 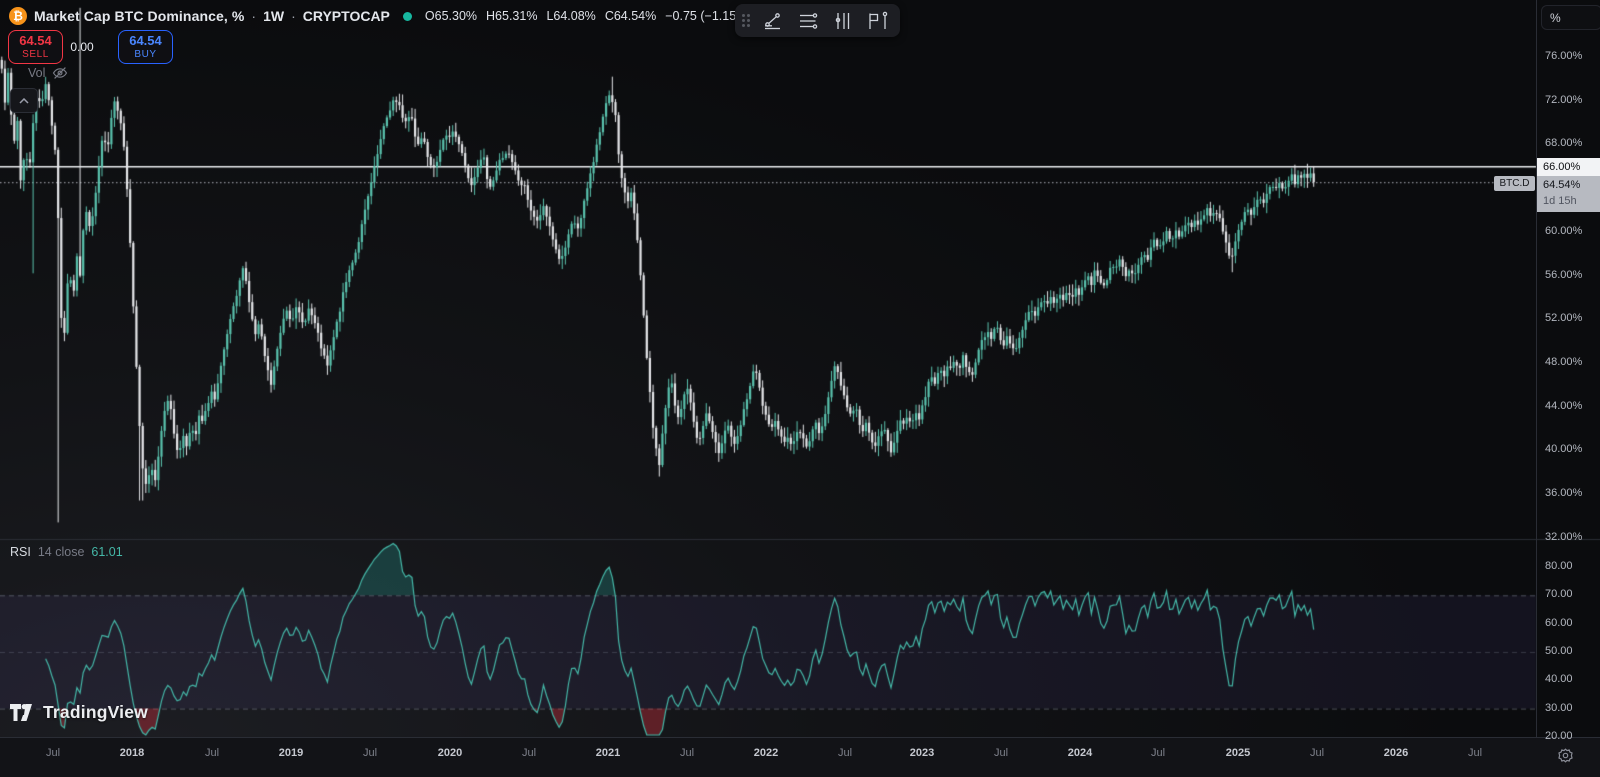 I want to click on buy-button: 64.54 BUY, so click(x=145, y=47).